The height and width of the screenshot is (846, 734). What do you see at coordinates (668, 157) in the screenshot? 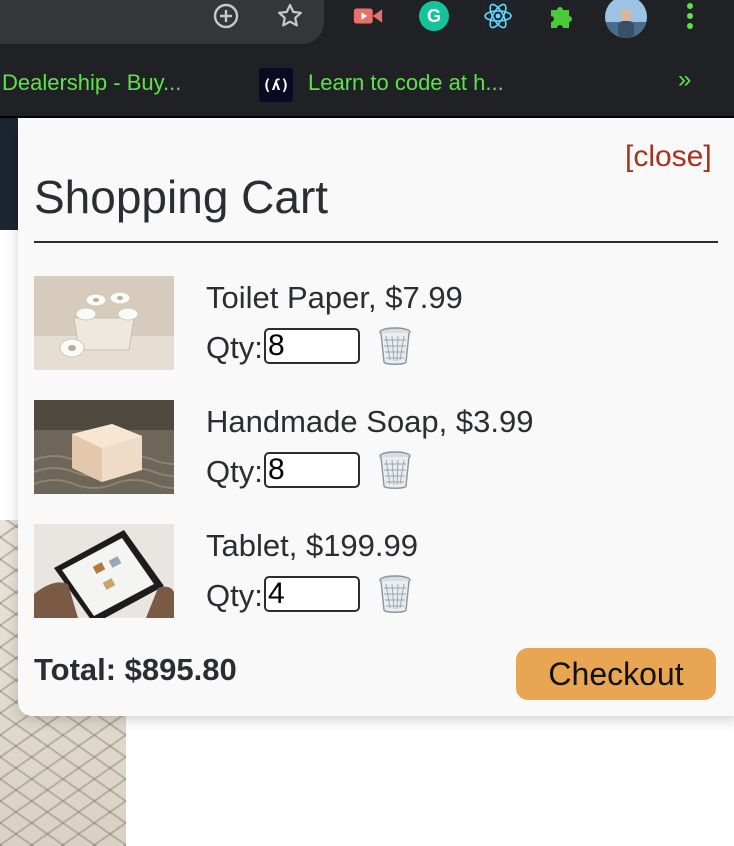
I see `close-link: [close]` at bounding box center [668, 157].